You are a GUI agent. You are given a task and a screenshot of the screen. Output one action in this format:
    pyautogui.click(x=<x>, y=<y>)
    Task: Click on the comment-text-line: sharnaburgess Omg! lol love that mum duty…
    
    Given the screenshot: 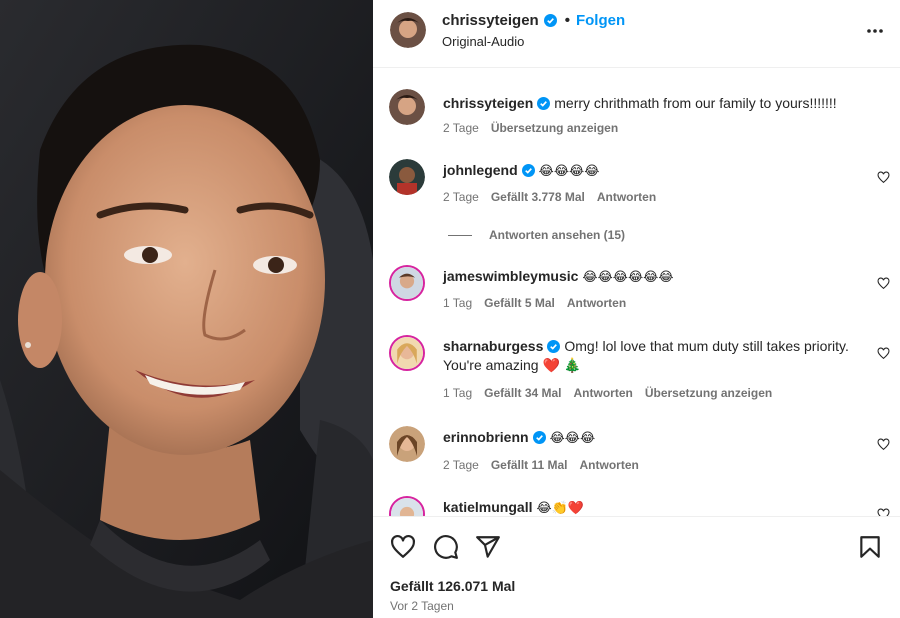 What is the action you would take?
    pyautogui.click(x=653, y=356)
    